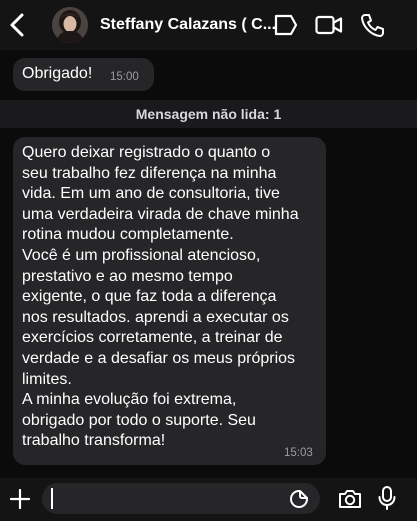 This screenshot has width=417, height=521. I want to click on avatar, so click(70, 25).